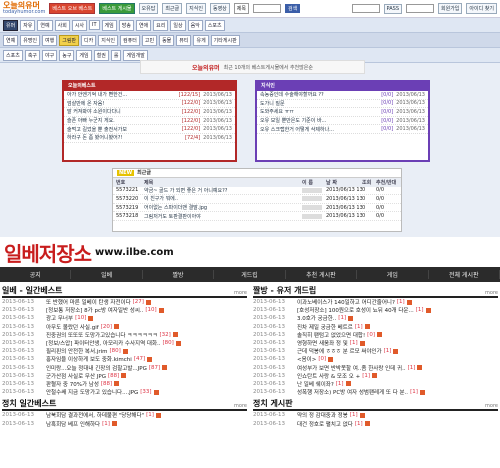  Describe the element at coordinates (124, 423) in the screenshot. I see `list-item: 2013-06-13 남혹회담 베프 인해하다 [1]` at that location.